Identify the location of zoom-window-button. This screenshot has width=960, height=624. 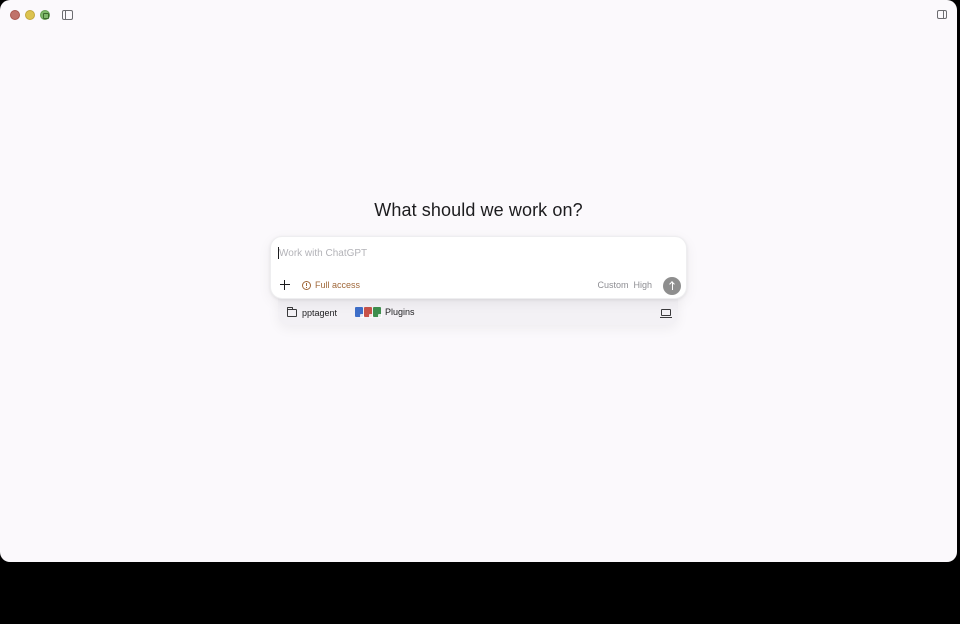
(45, 15).